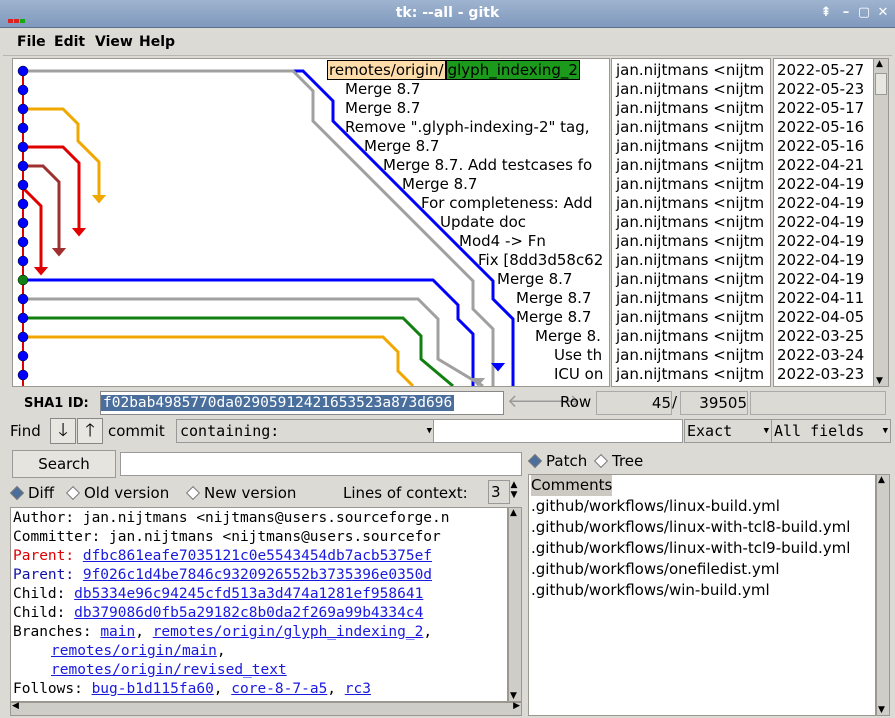 This screenshot has height=718, width=895. Describe the element at coordinates (502, 241) in the screenshot. I see `commit-subject: Mod4 -> Fn` at that location.